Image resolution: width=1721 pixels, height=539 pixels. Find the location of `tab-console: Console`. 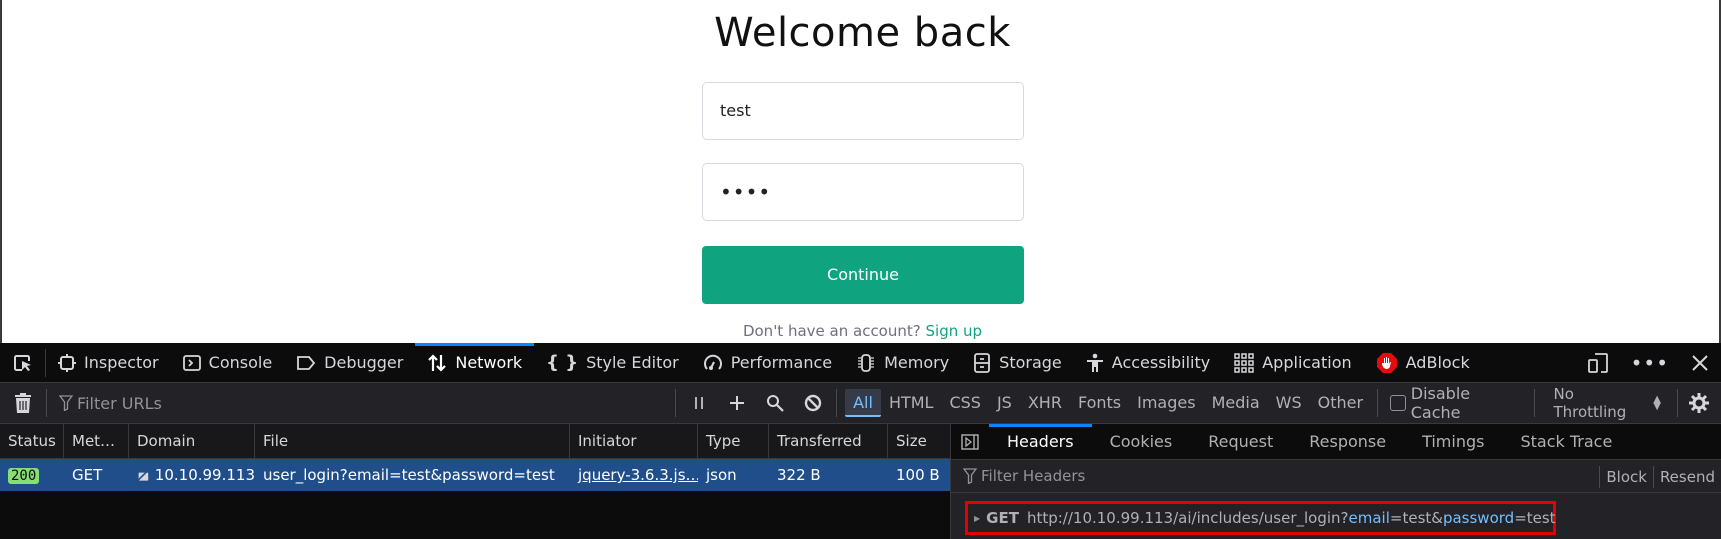

tab-console: Console is located at coordinates (228, 363).